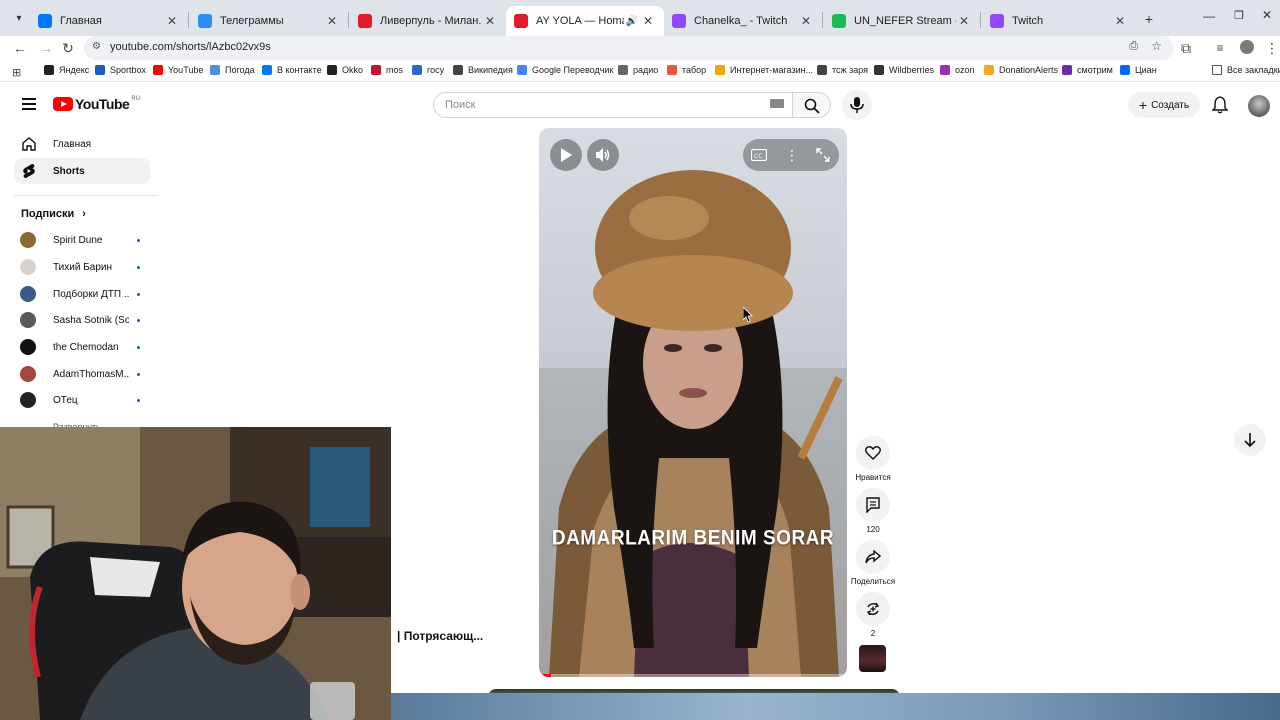 The height and width of the screenshot is (720, 1280). I want to click on bookmark-item: Sportbox, so click(120, 70).